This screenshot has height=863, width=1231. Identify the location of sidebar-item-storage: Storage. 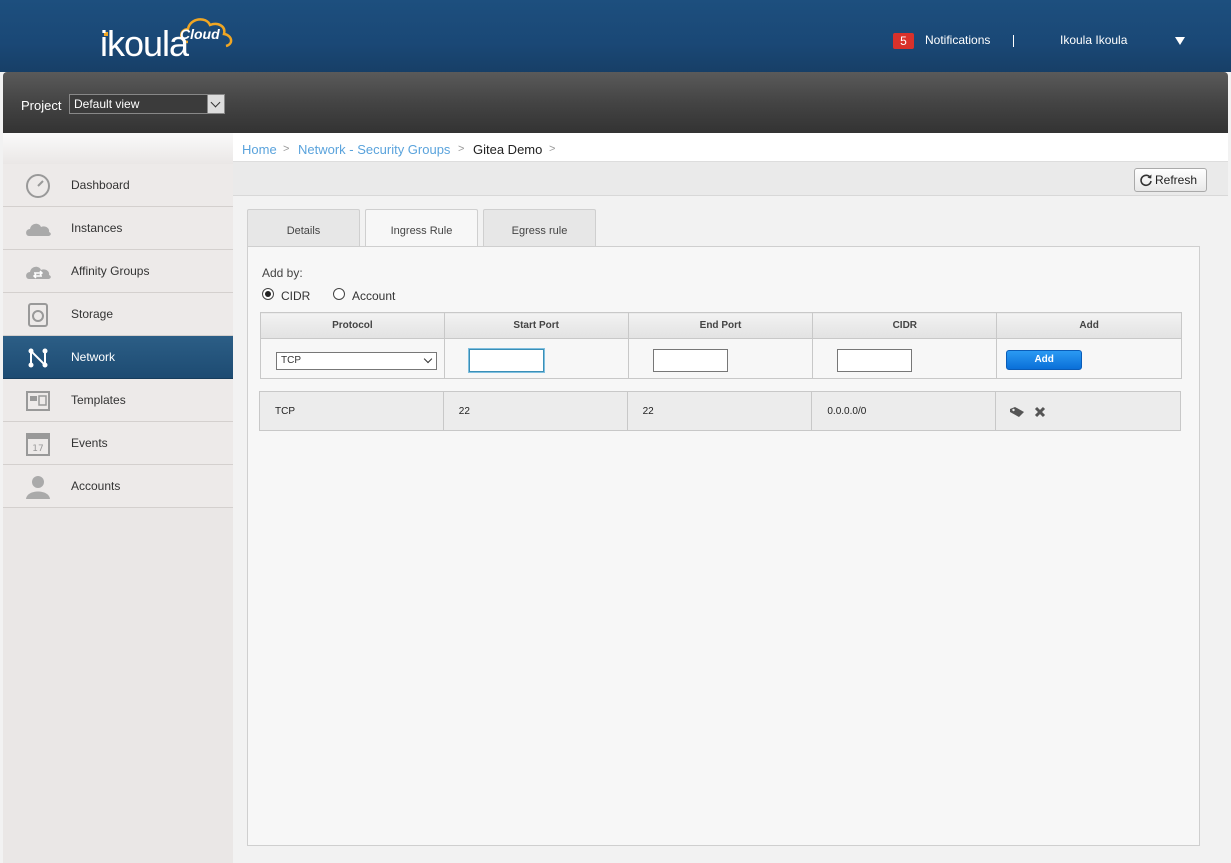
(118, 314).